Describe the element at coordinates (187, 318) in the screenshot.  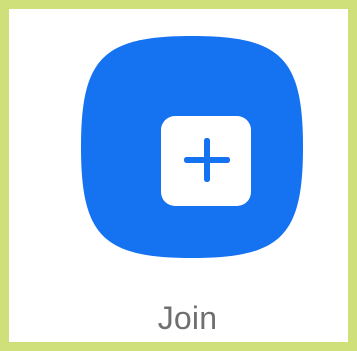
I see `join-label: Join` at that location.